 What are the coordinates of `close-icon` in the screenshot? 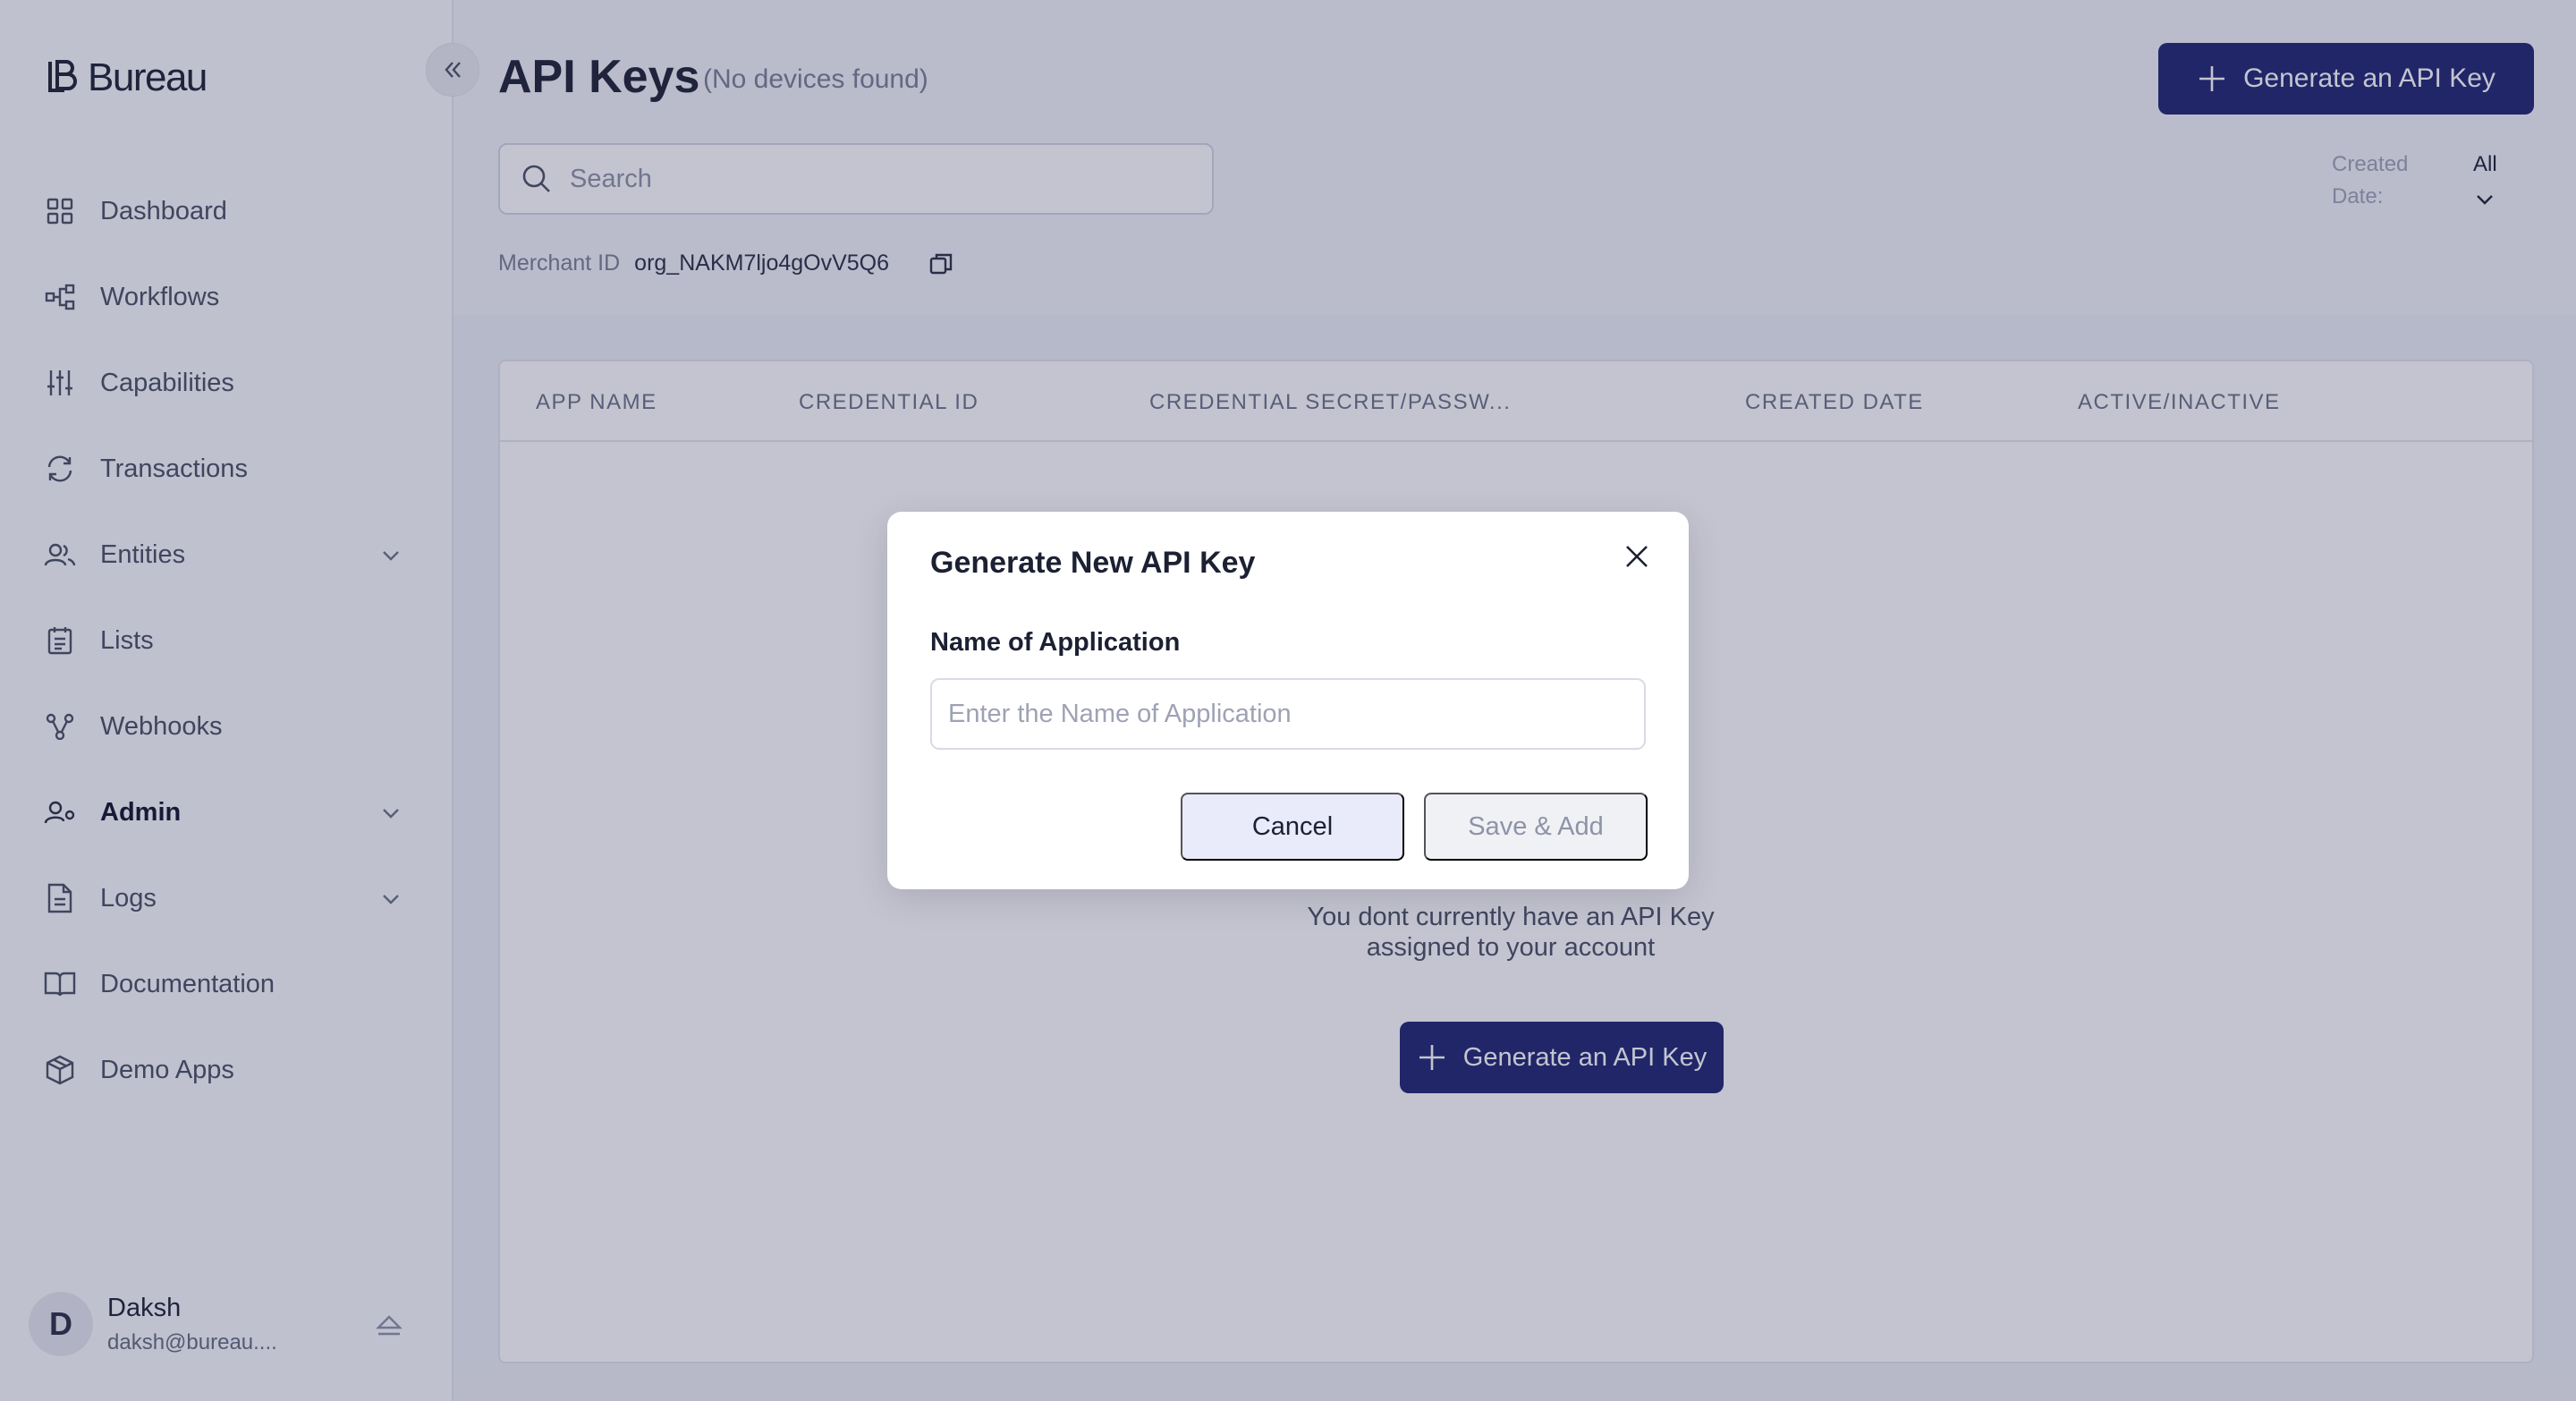 It's located at (1637, 556).